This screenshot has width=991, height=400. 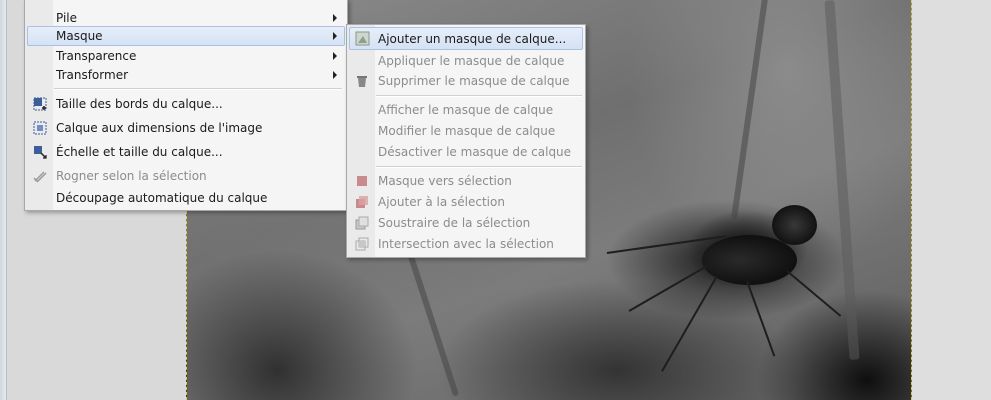 I want to click on menu-item-label: Modifier le masque de calque, so click(x=467, y=131).